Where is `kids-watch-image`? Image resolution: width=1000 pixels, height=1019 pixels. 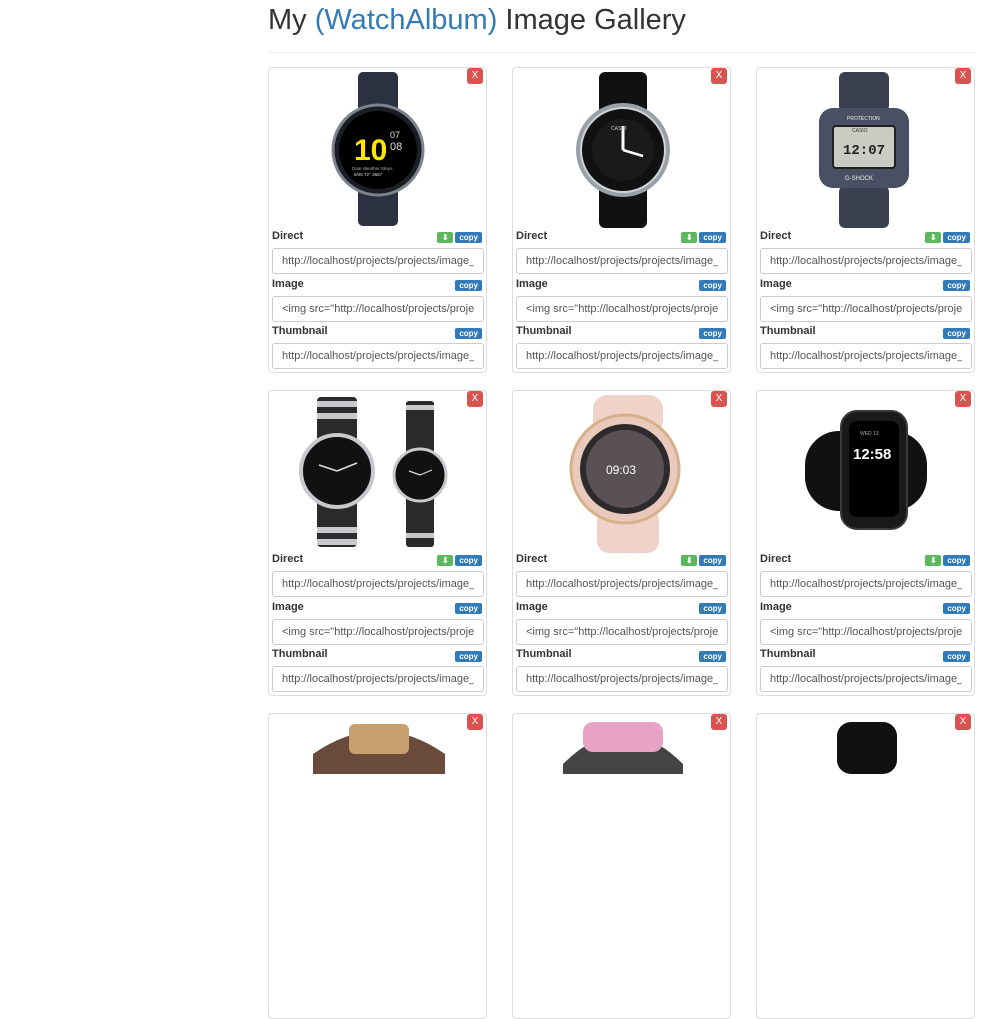 kids-watch-image is located at coordinates (623, 748).